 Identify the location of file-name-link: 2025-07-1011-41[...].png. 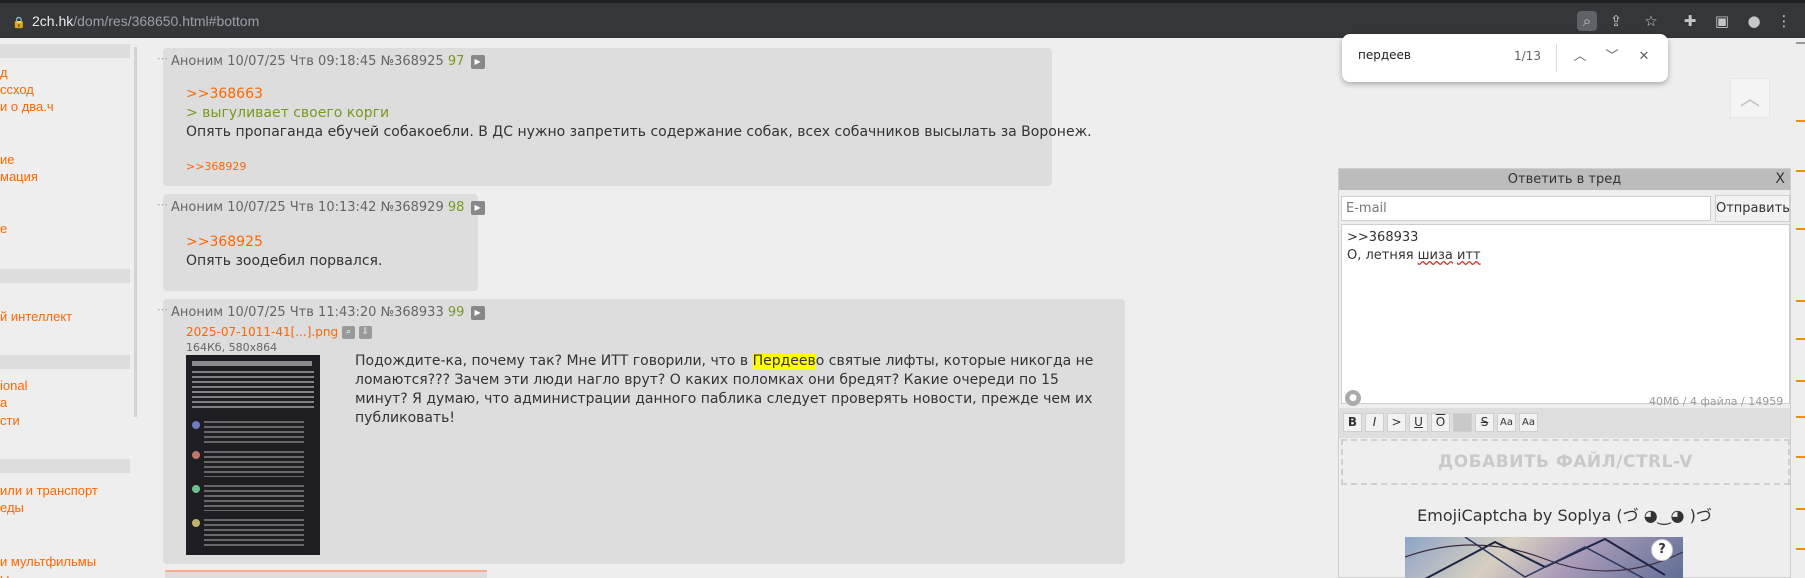
(262, 332).